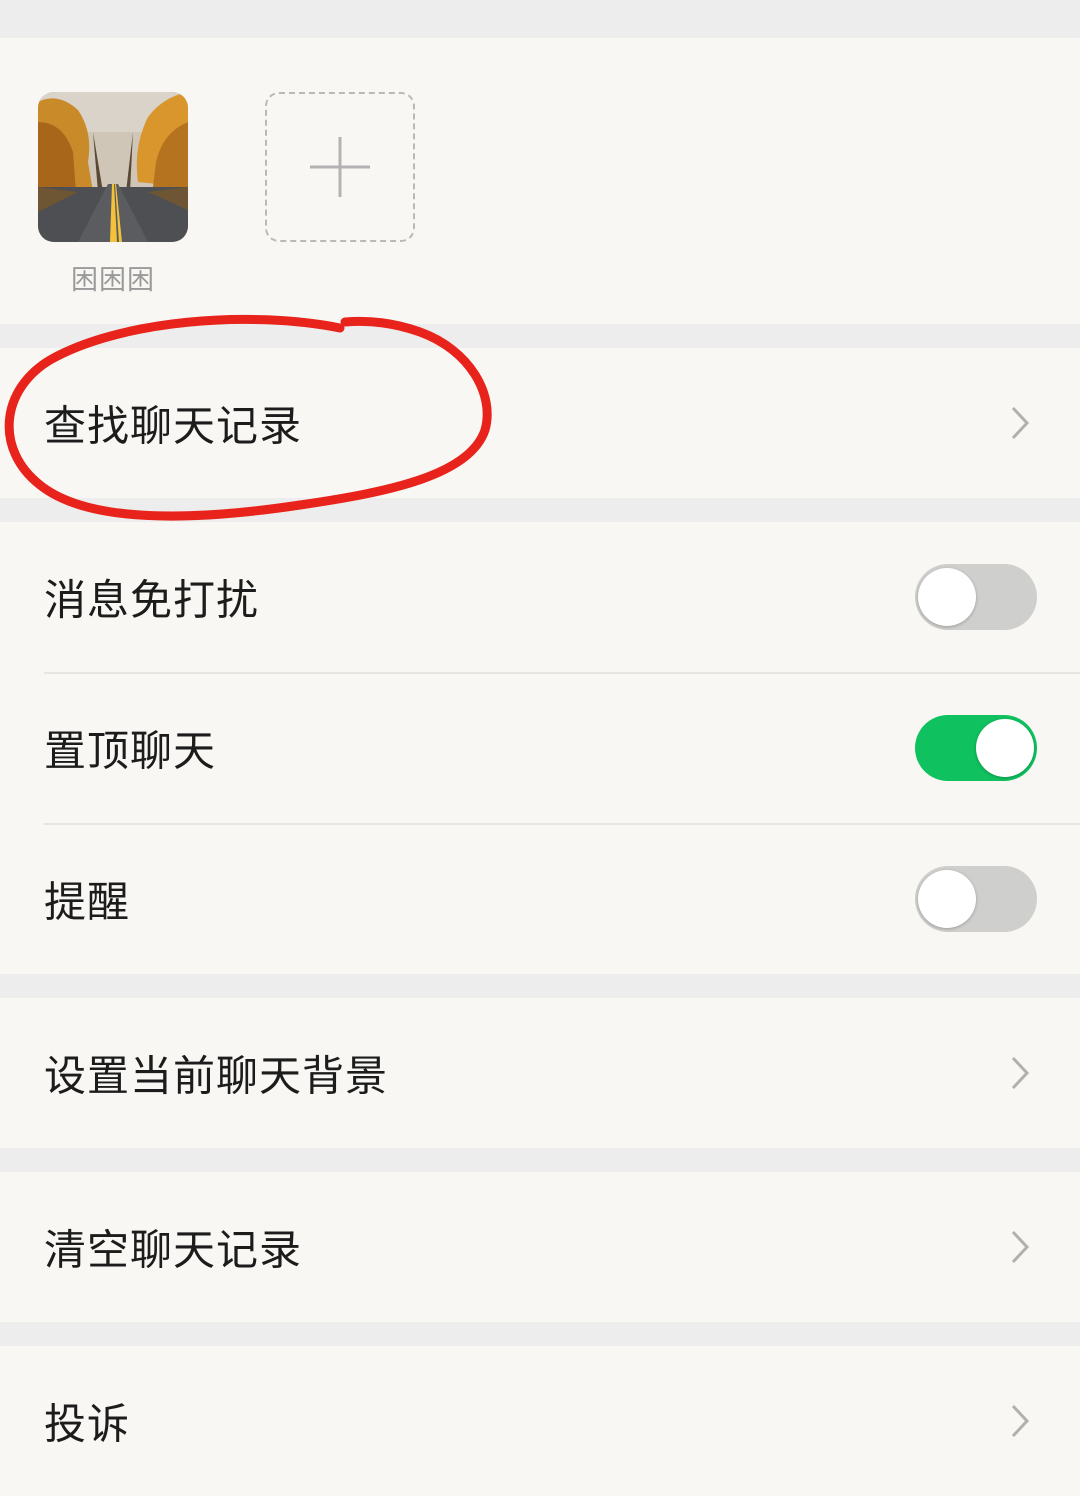 The image size is (1080, 1496). I want to click on plus-icon, so click(340, 167).